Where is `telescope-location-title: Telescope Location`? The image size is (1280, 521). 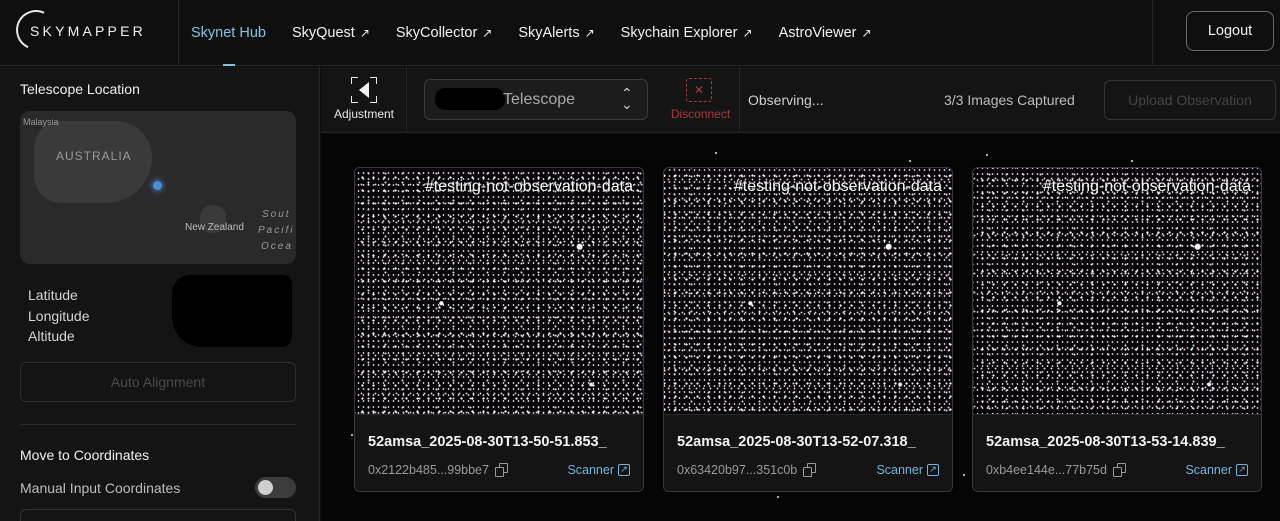
telescope-location-title: Telescope Location is located at coordinates (80, 89).